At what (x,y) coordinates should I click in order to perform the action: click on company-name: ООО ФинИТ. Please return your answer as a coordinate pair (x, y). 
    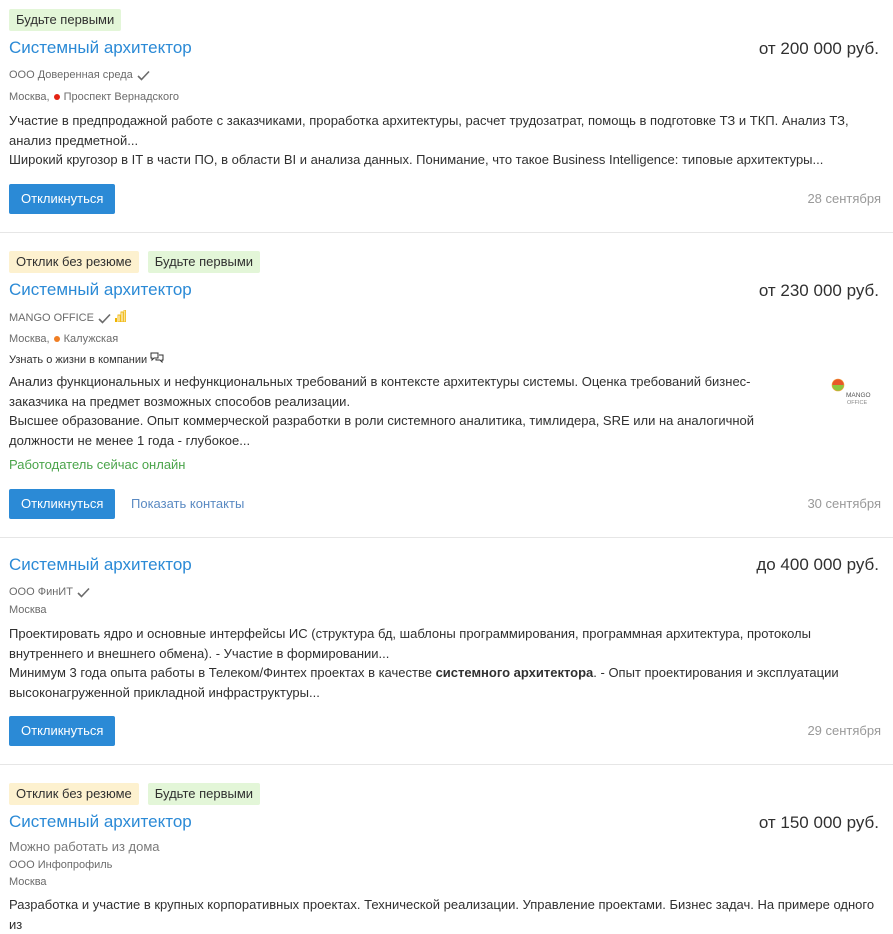
    Looking at the image, I should click on (41, 592).